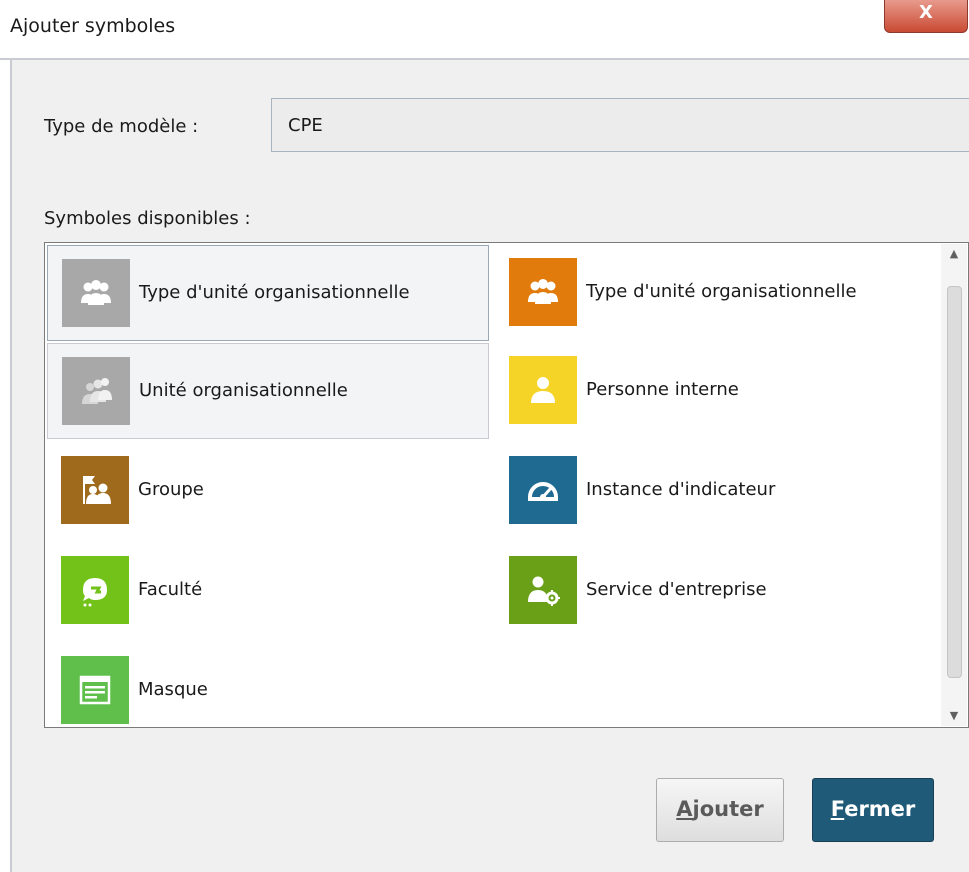  I want to click on form-window-icon, so click(95, 690).